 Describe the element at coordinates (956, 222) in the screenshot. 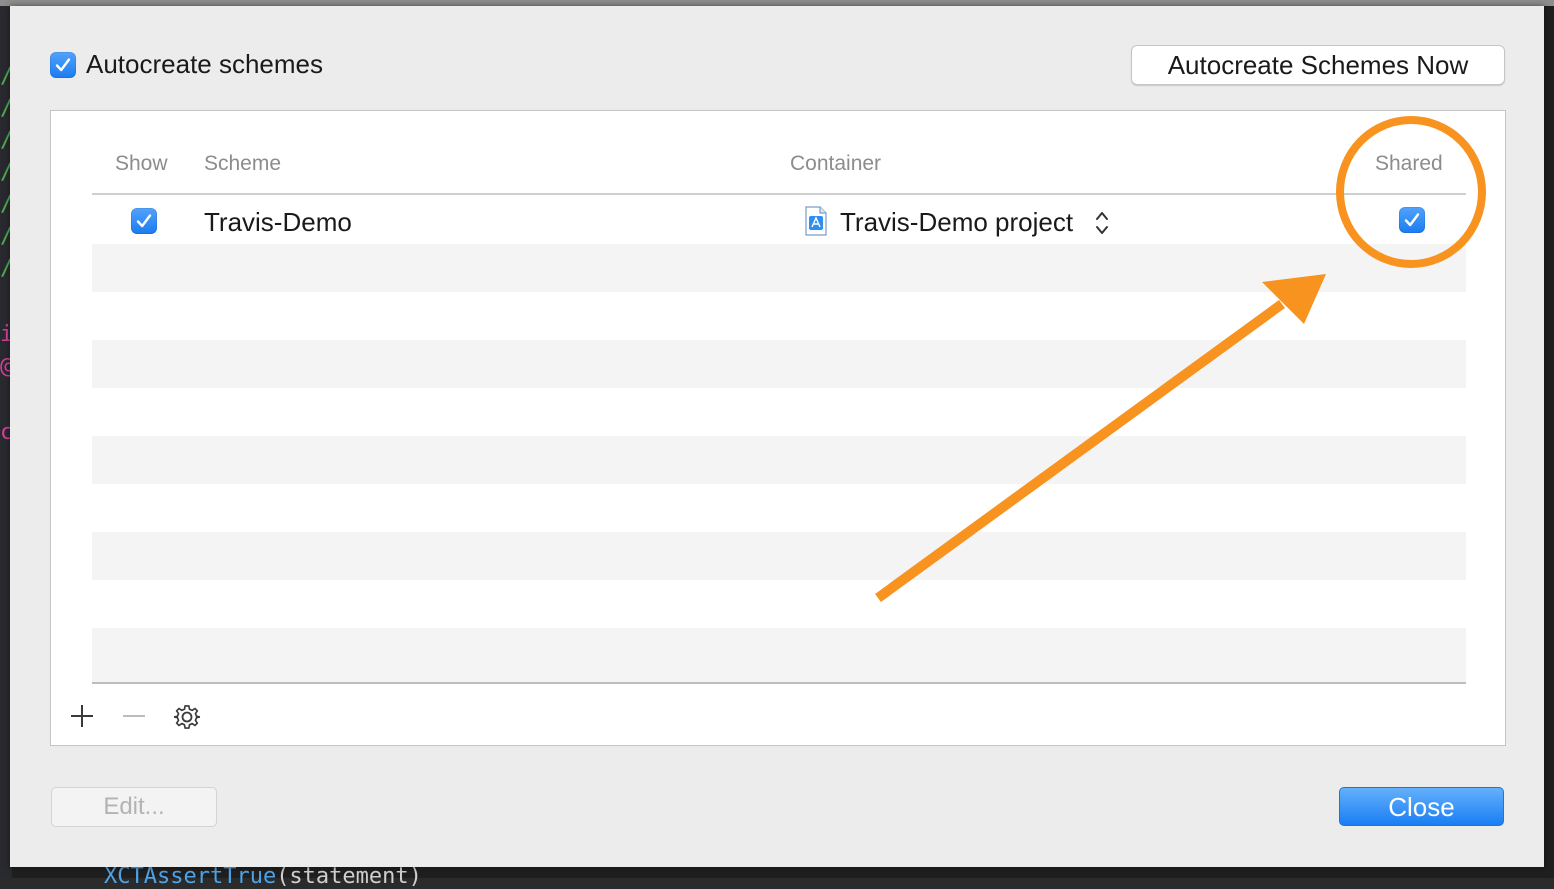

I see `container-selector: Travis-Demo project` at that location.